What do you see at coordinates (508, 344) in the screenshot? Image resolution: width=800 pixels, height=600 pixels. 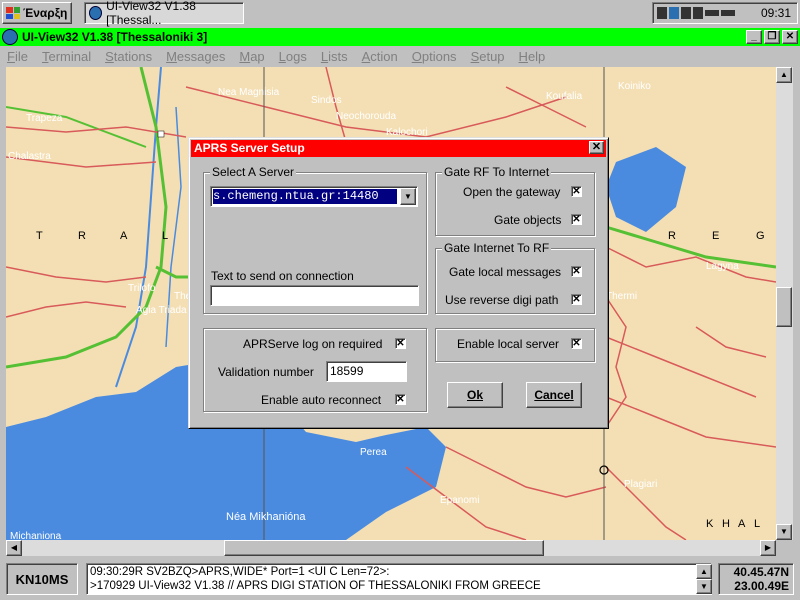 I see `local-server-label: Enable local server` at bounding box center [508, 344].